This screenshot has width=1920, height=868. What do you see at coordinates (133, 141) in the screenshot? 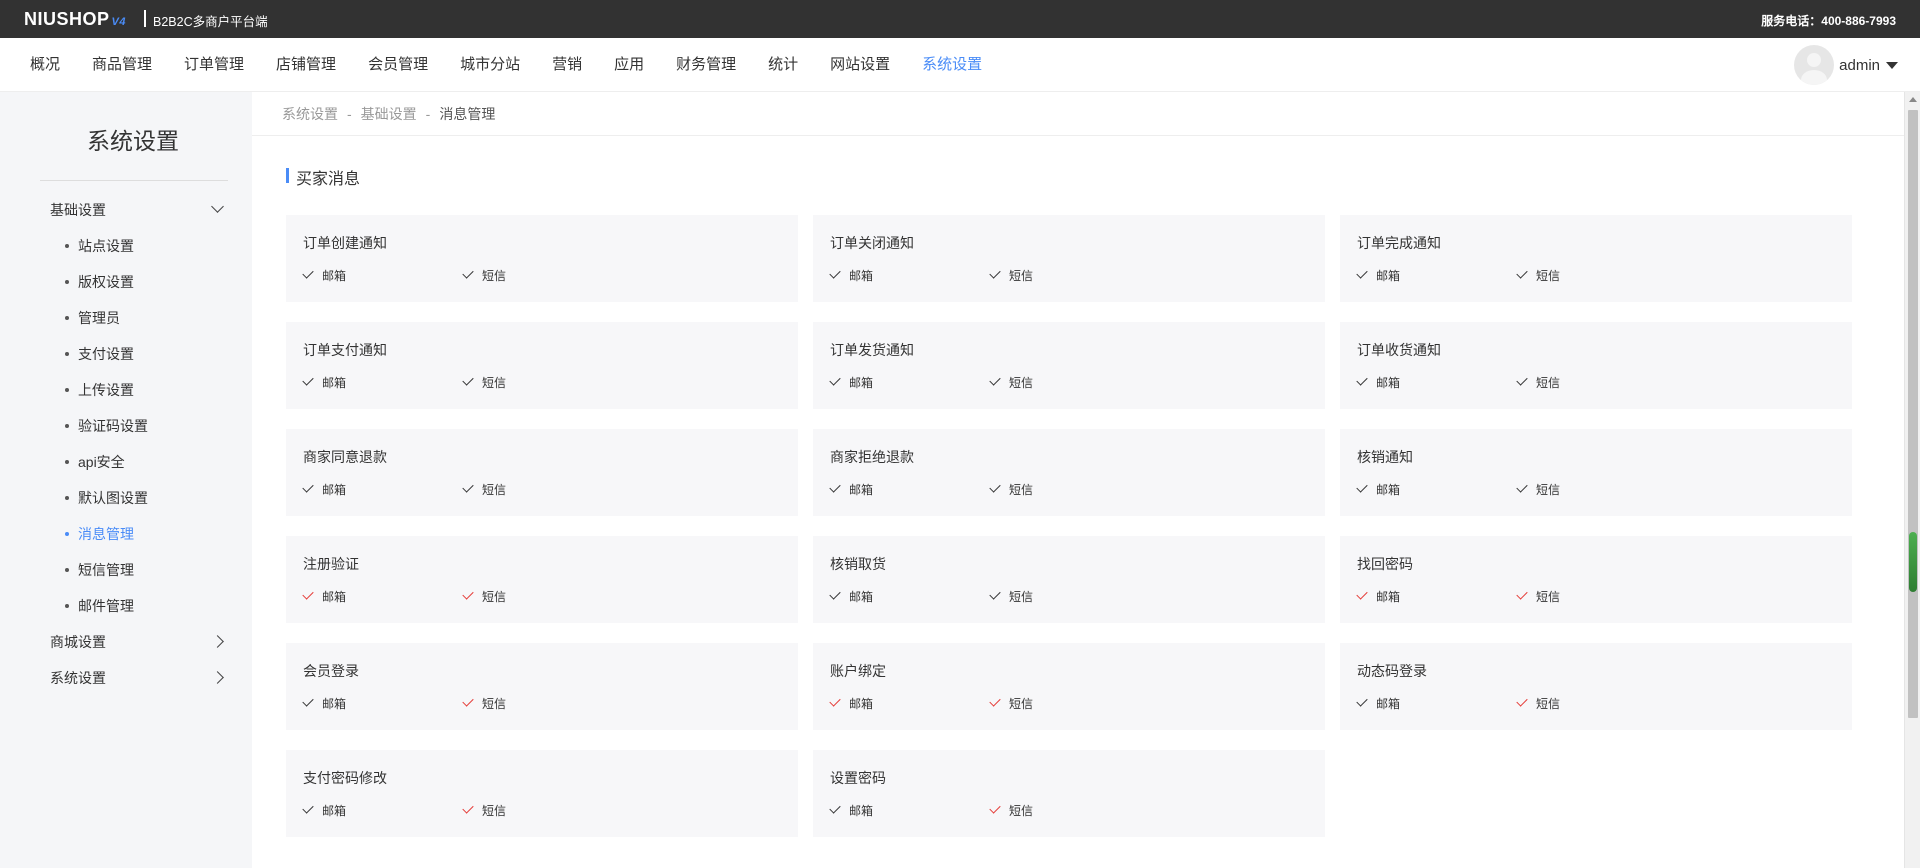
I see `sidebar-title: 系统设置` at bounding box center [133, 141].